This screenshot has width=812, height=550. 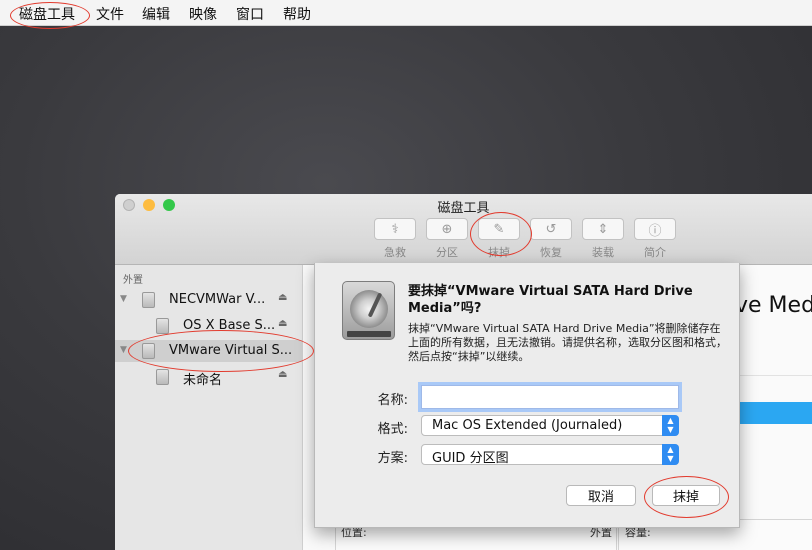 I want to click on scheme-value: GUID 分区图, so click(x=470, y=458).